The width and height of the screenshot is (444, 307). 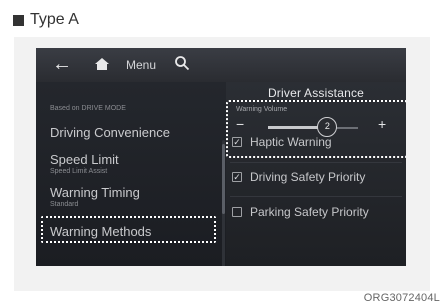 What do you see at coordinates (237, 212) in the screenshot?
I see `checkbox-icon` at bounding box center [237, 212].